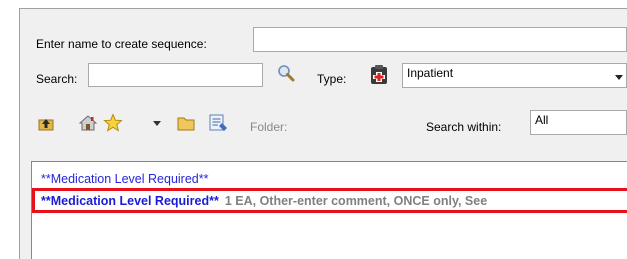 The image size is (627, 259). What do you see at coordinates (269, 127) in the screenshot?
I see `folder-label: Folder:` at bounding box center [269, 127].